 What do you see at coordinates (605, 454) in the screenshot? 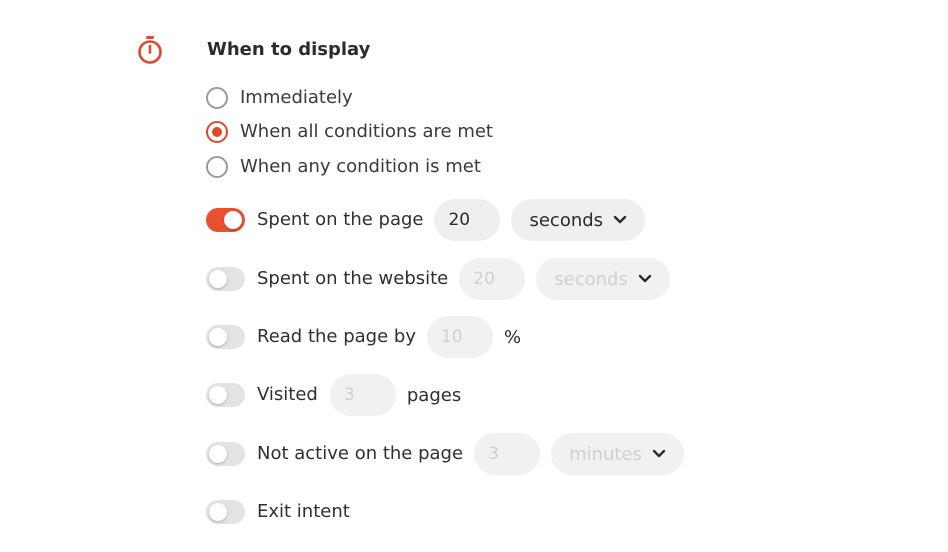
I see `select-value: minutes` at bounding box center [605, 454].